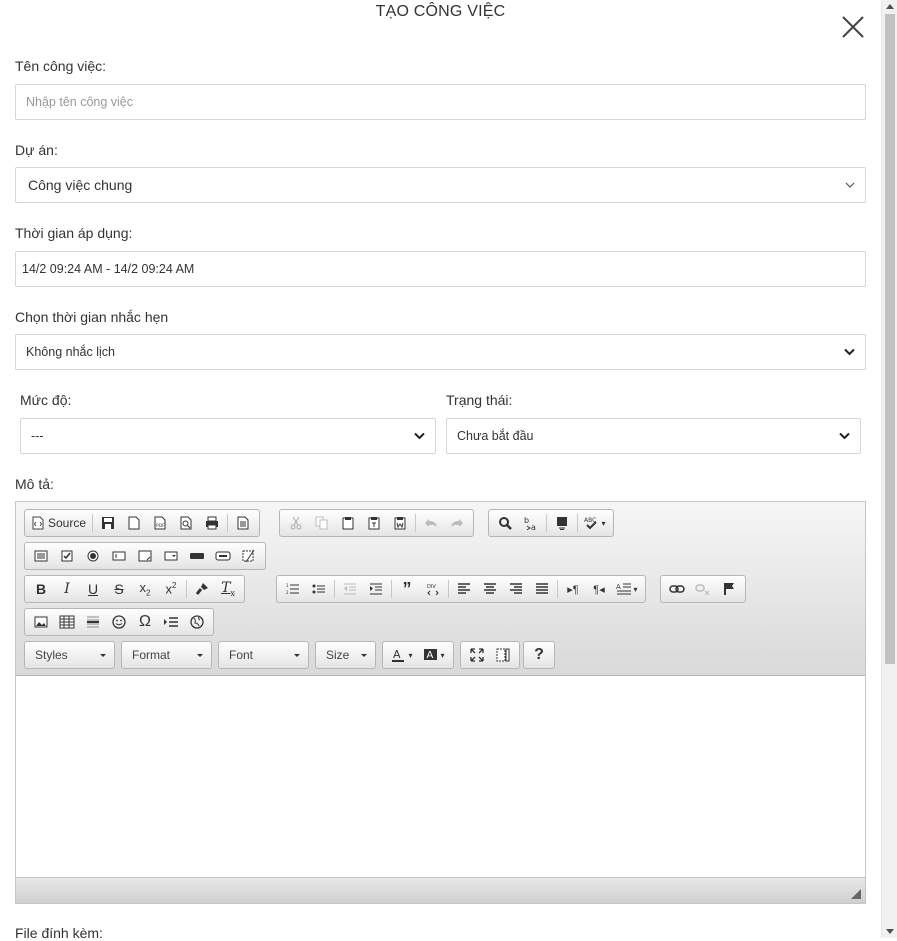 The width and height of the screenshot is (897, 941). What do you see at coordinates (108, 523) in the screenshot?
I see `save-button` at bounding box center [108, 523].